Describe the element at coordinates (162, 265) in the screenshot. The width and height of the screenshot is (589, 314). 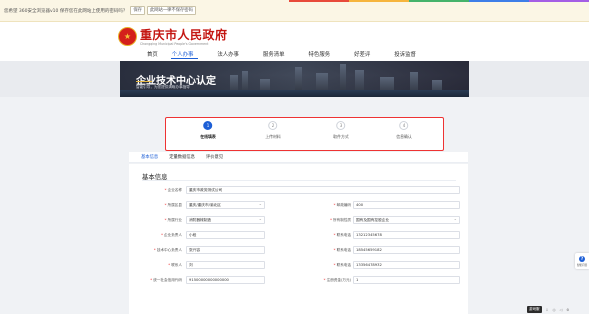
I see `field-label: * 联系人` at that location.